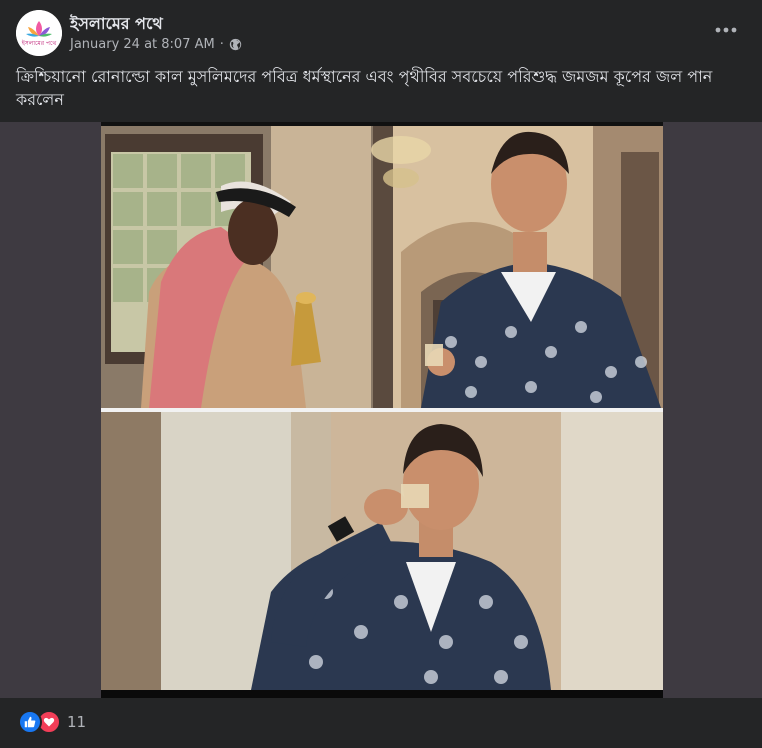  What do you see at coordinates (52, 722) in the screenshot?
I see `reaction-summary: 11` at bounding box center [52, 722].